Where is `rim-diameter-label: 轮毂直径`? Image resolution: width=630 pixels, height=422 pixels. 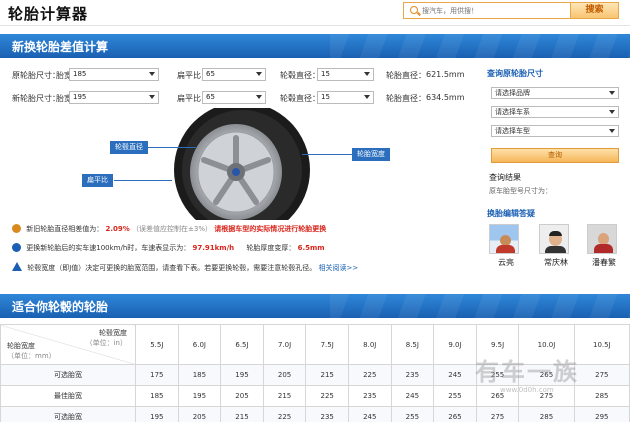 rim-diameter-label: 轮毂直径 is located at coordinates (129, 147).